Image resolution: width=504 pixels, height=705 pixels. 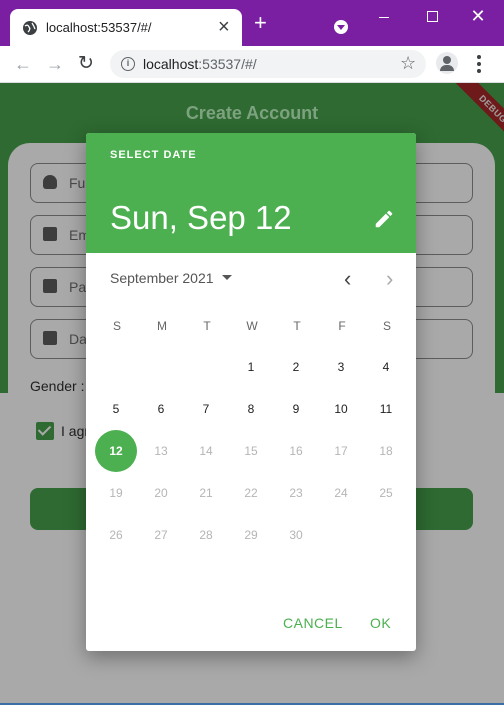 I want to click on calendar-day: 22, so click(x=251, y=493).